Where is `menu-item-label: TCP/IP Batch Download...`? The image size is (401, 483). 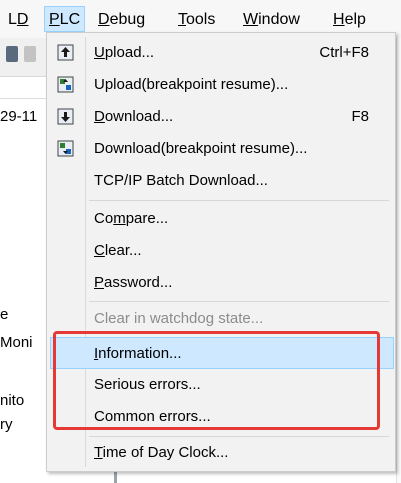 menu-item-label: TCP/IP Batch Download... is located at coordinates (181, 180).